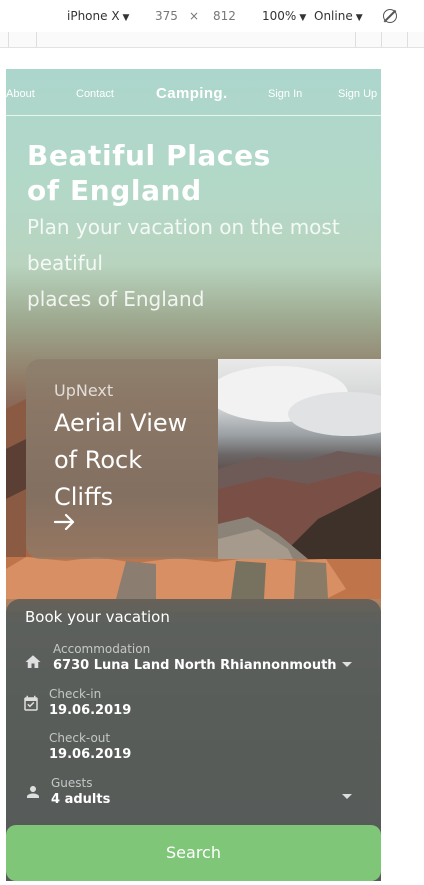 The height and width of the screenshot is (885, 424). What do you see at coordinates (299, 462) in the screenshot?
I see `rock-cliffs-image` at bounding box center [299, 462].